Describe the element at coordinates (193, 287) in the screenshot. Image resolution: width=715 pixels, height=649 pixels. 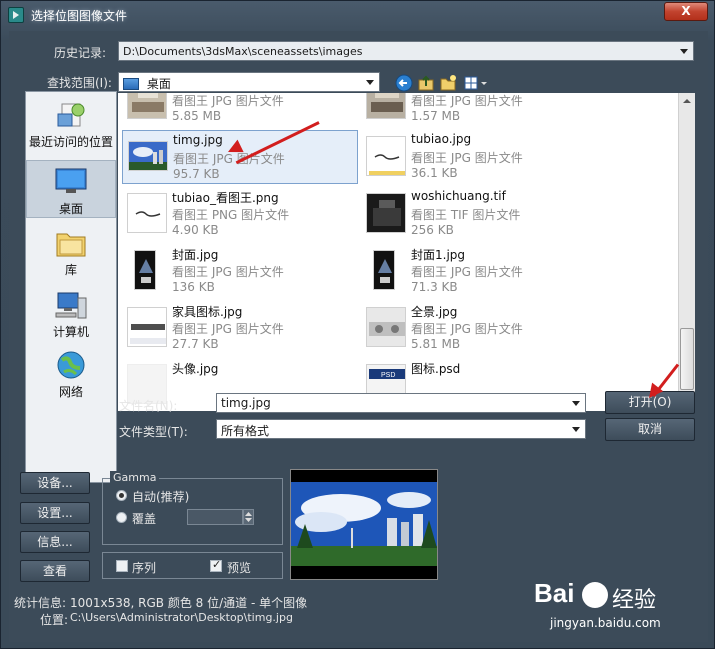
I see `file-size: 136 KB` at that location.